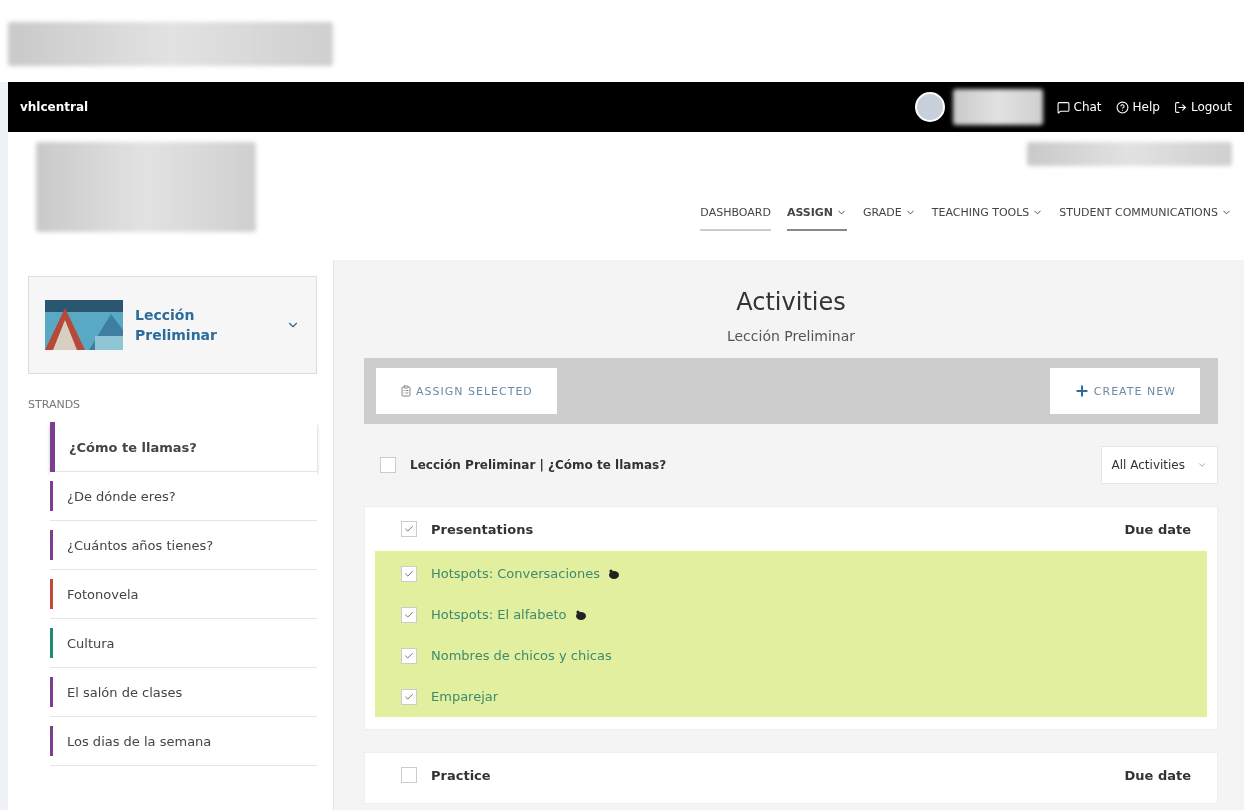  I want to click on create-new-button: CREATE NEW, so click(1124, 391).